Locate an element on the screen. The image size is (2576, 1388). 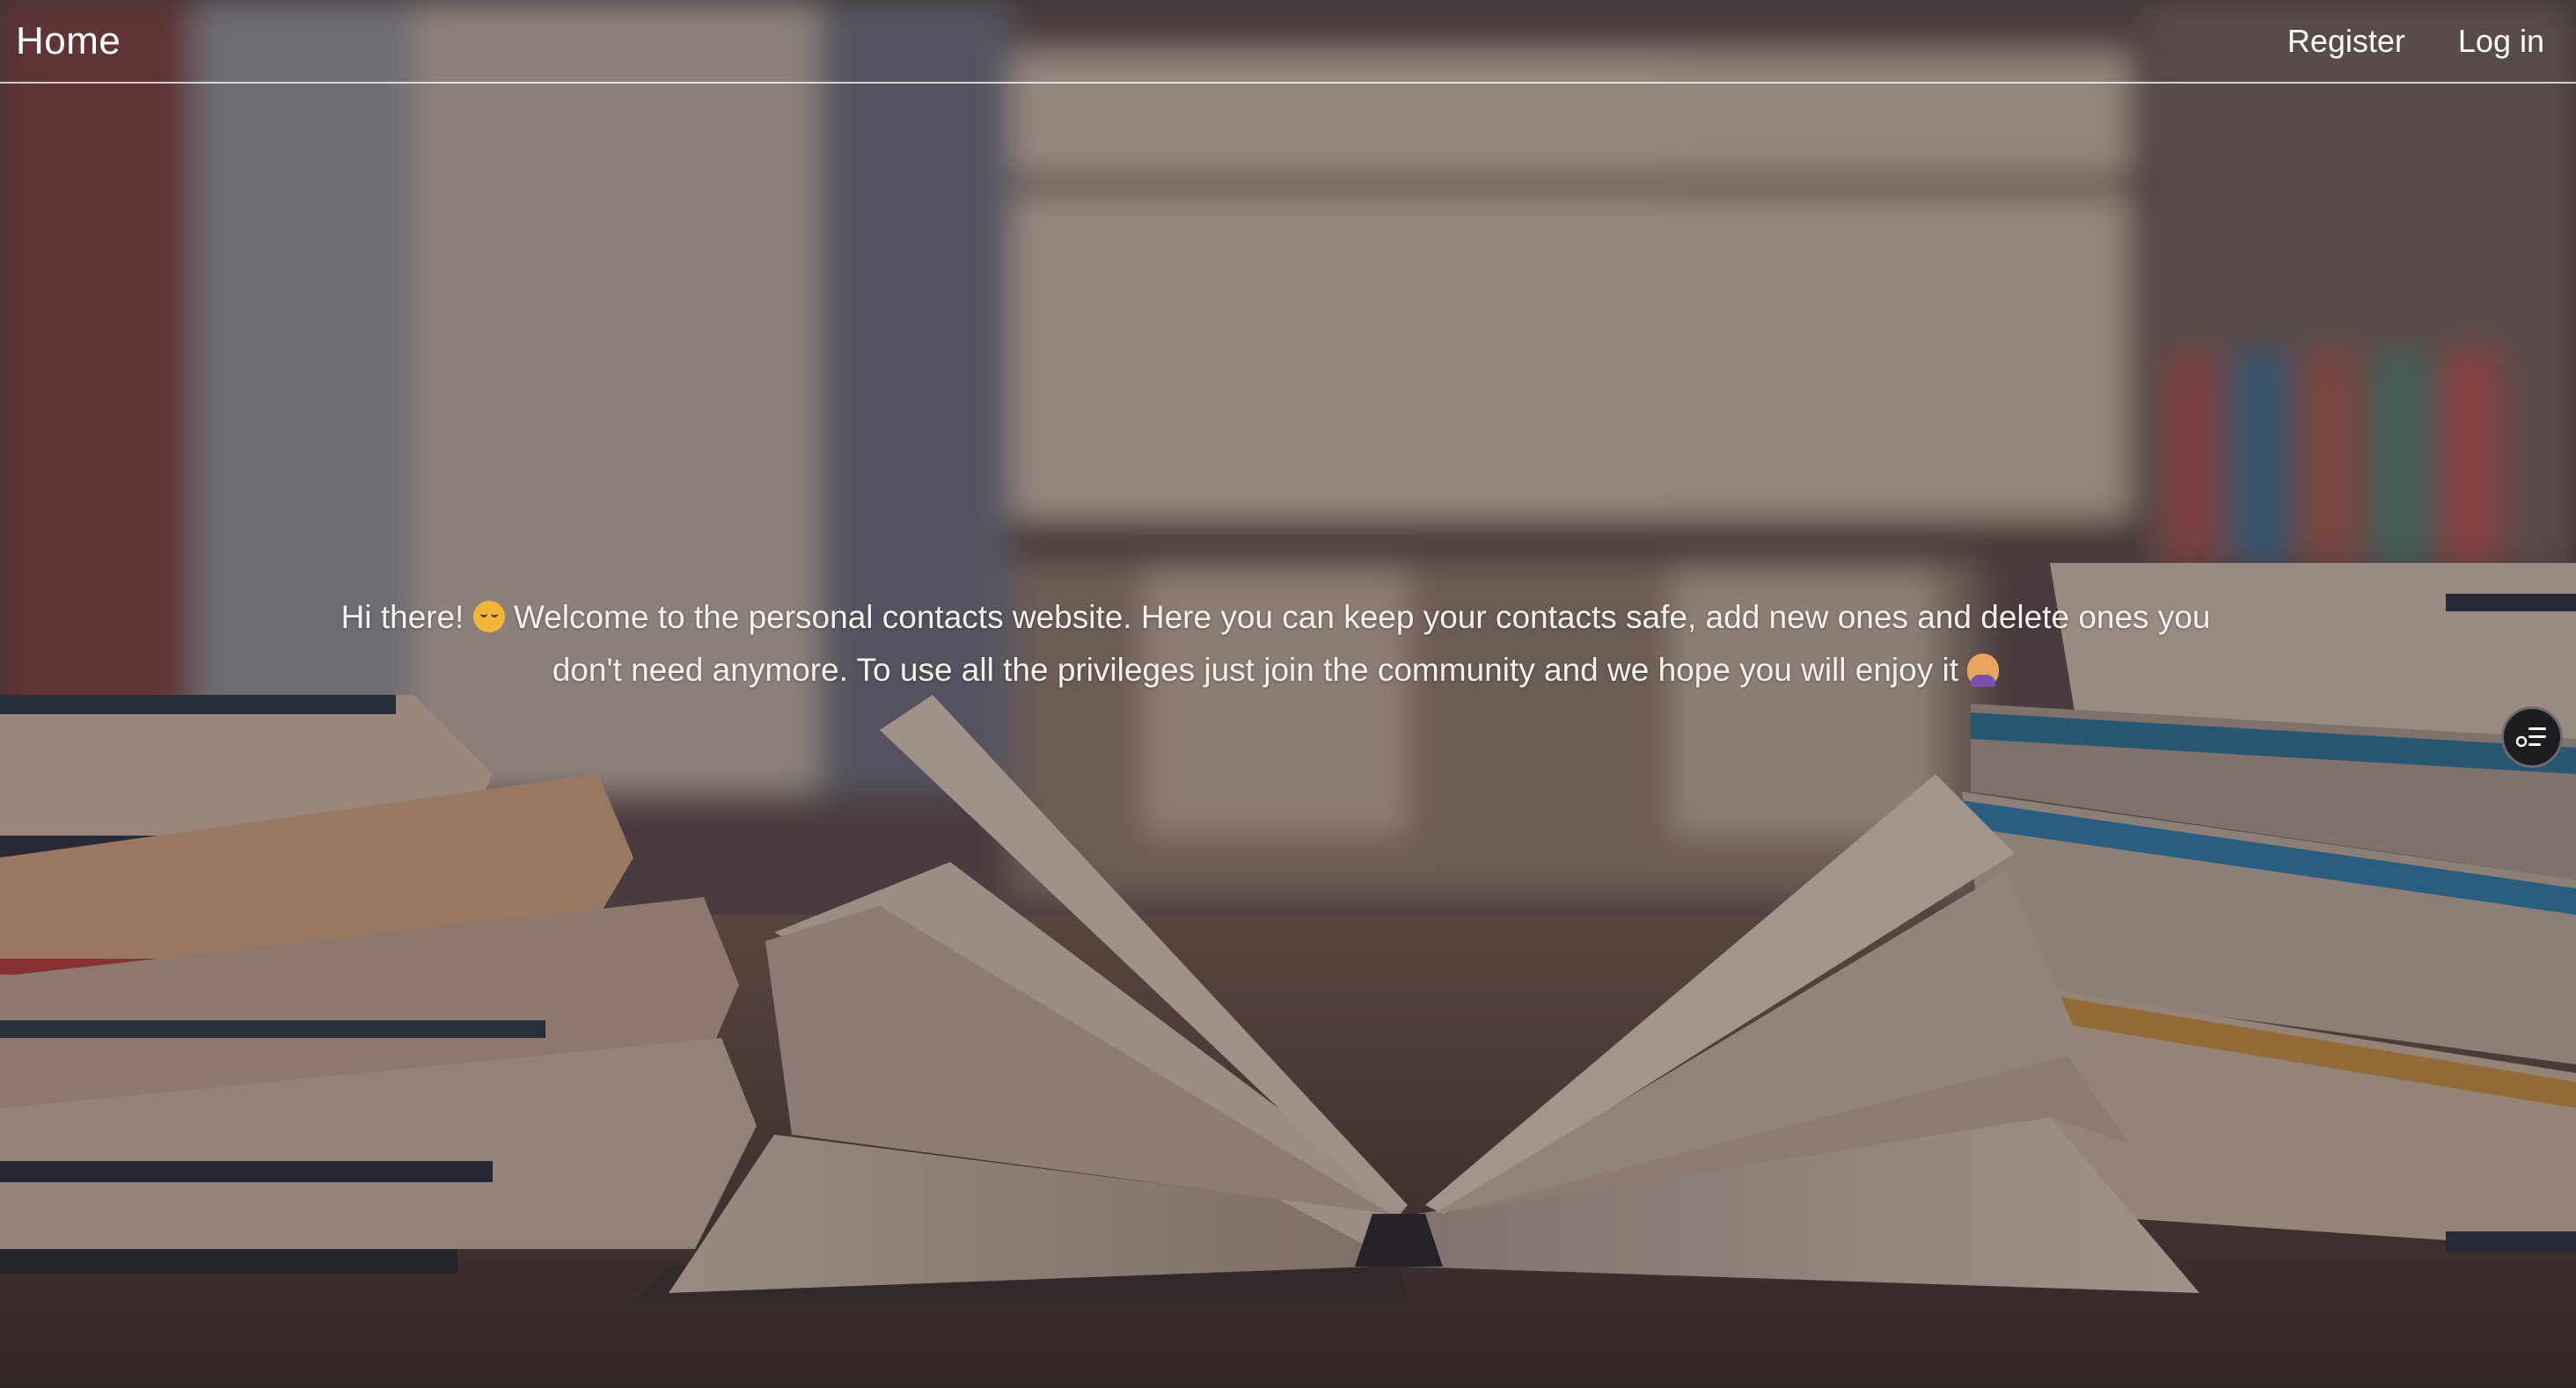
relieved-face-icon is located at coordinates (489, 617).